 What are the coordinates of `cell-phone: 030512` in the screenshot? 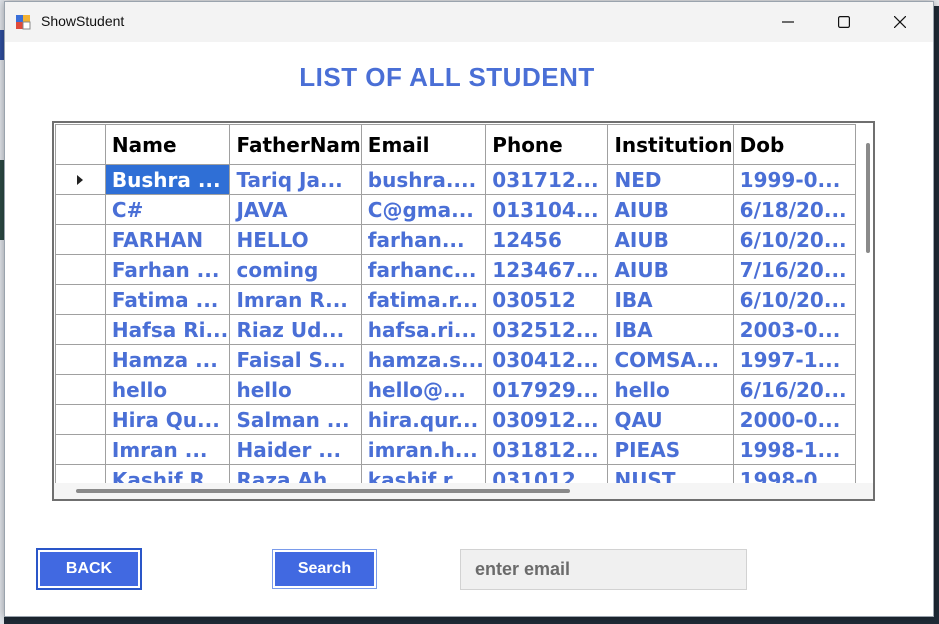 It's located at (547, 299).